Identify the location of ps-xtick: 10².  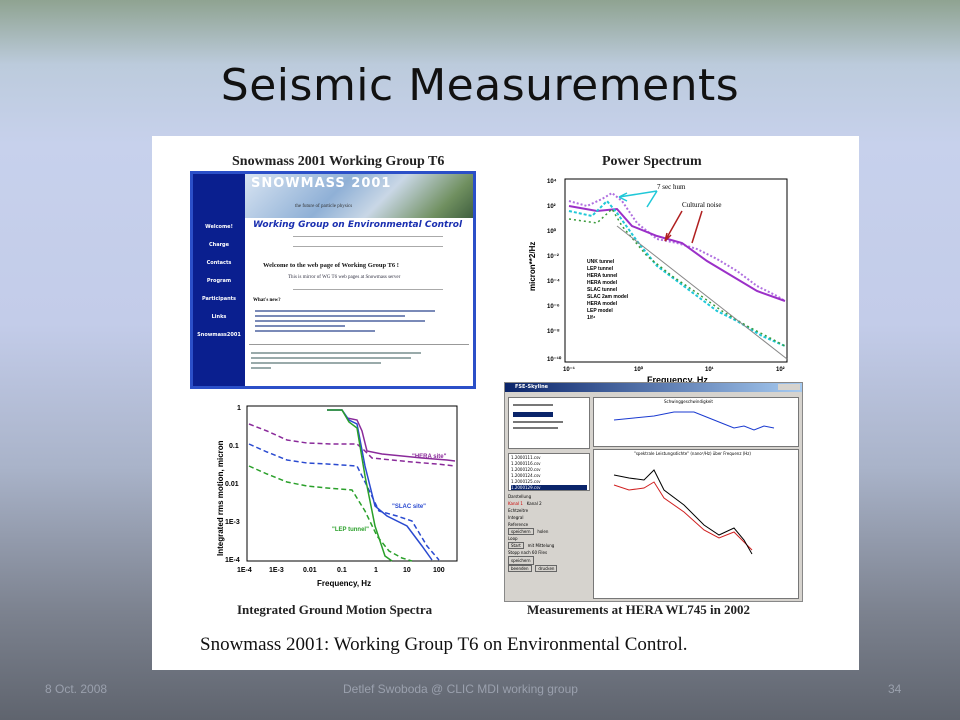
(780, 369).